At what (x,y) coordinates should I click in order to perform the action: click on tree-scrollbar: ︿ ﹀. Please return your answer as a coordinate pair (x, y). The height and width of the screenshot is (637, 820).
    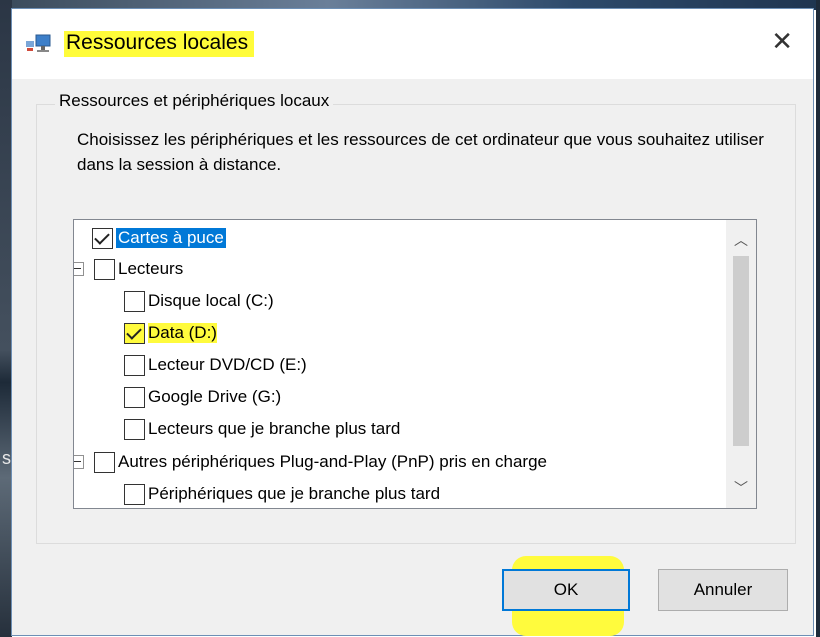
    Looking at the image, I should click on (741, 364).